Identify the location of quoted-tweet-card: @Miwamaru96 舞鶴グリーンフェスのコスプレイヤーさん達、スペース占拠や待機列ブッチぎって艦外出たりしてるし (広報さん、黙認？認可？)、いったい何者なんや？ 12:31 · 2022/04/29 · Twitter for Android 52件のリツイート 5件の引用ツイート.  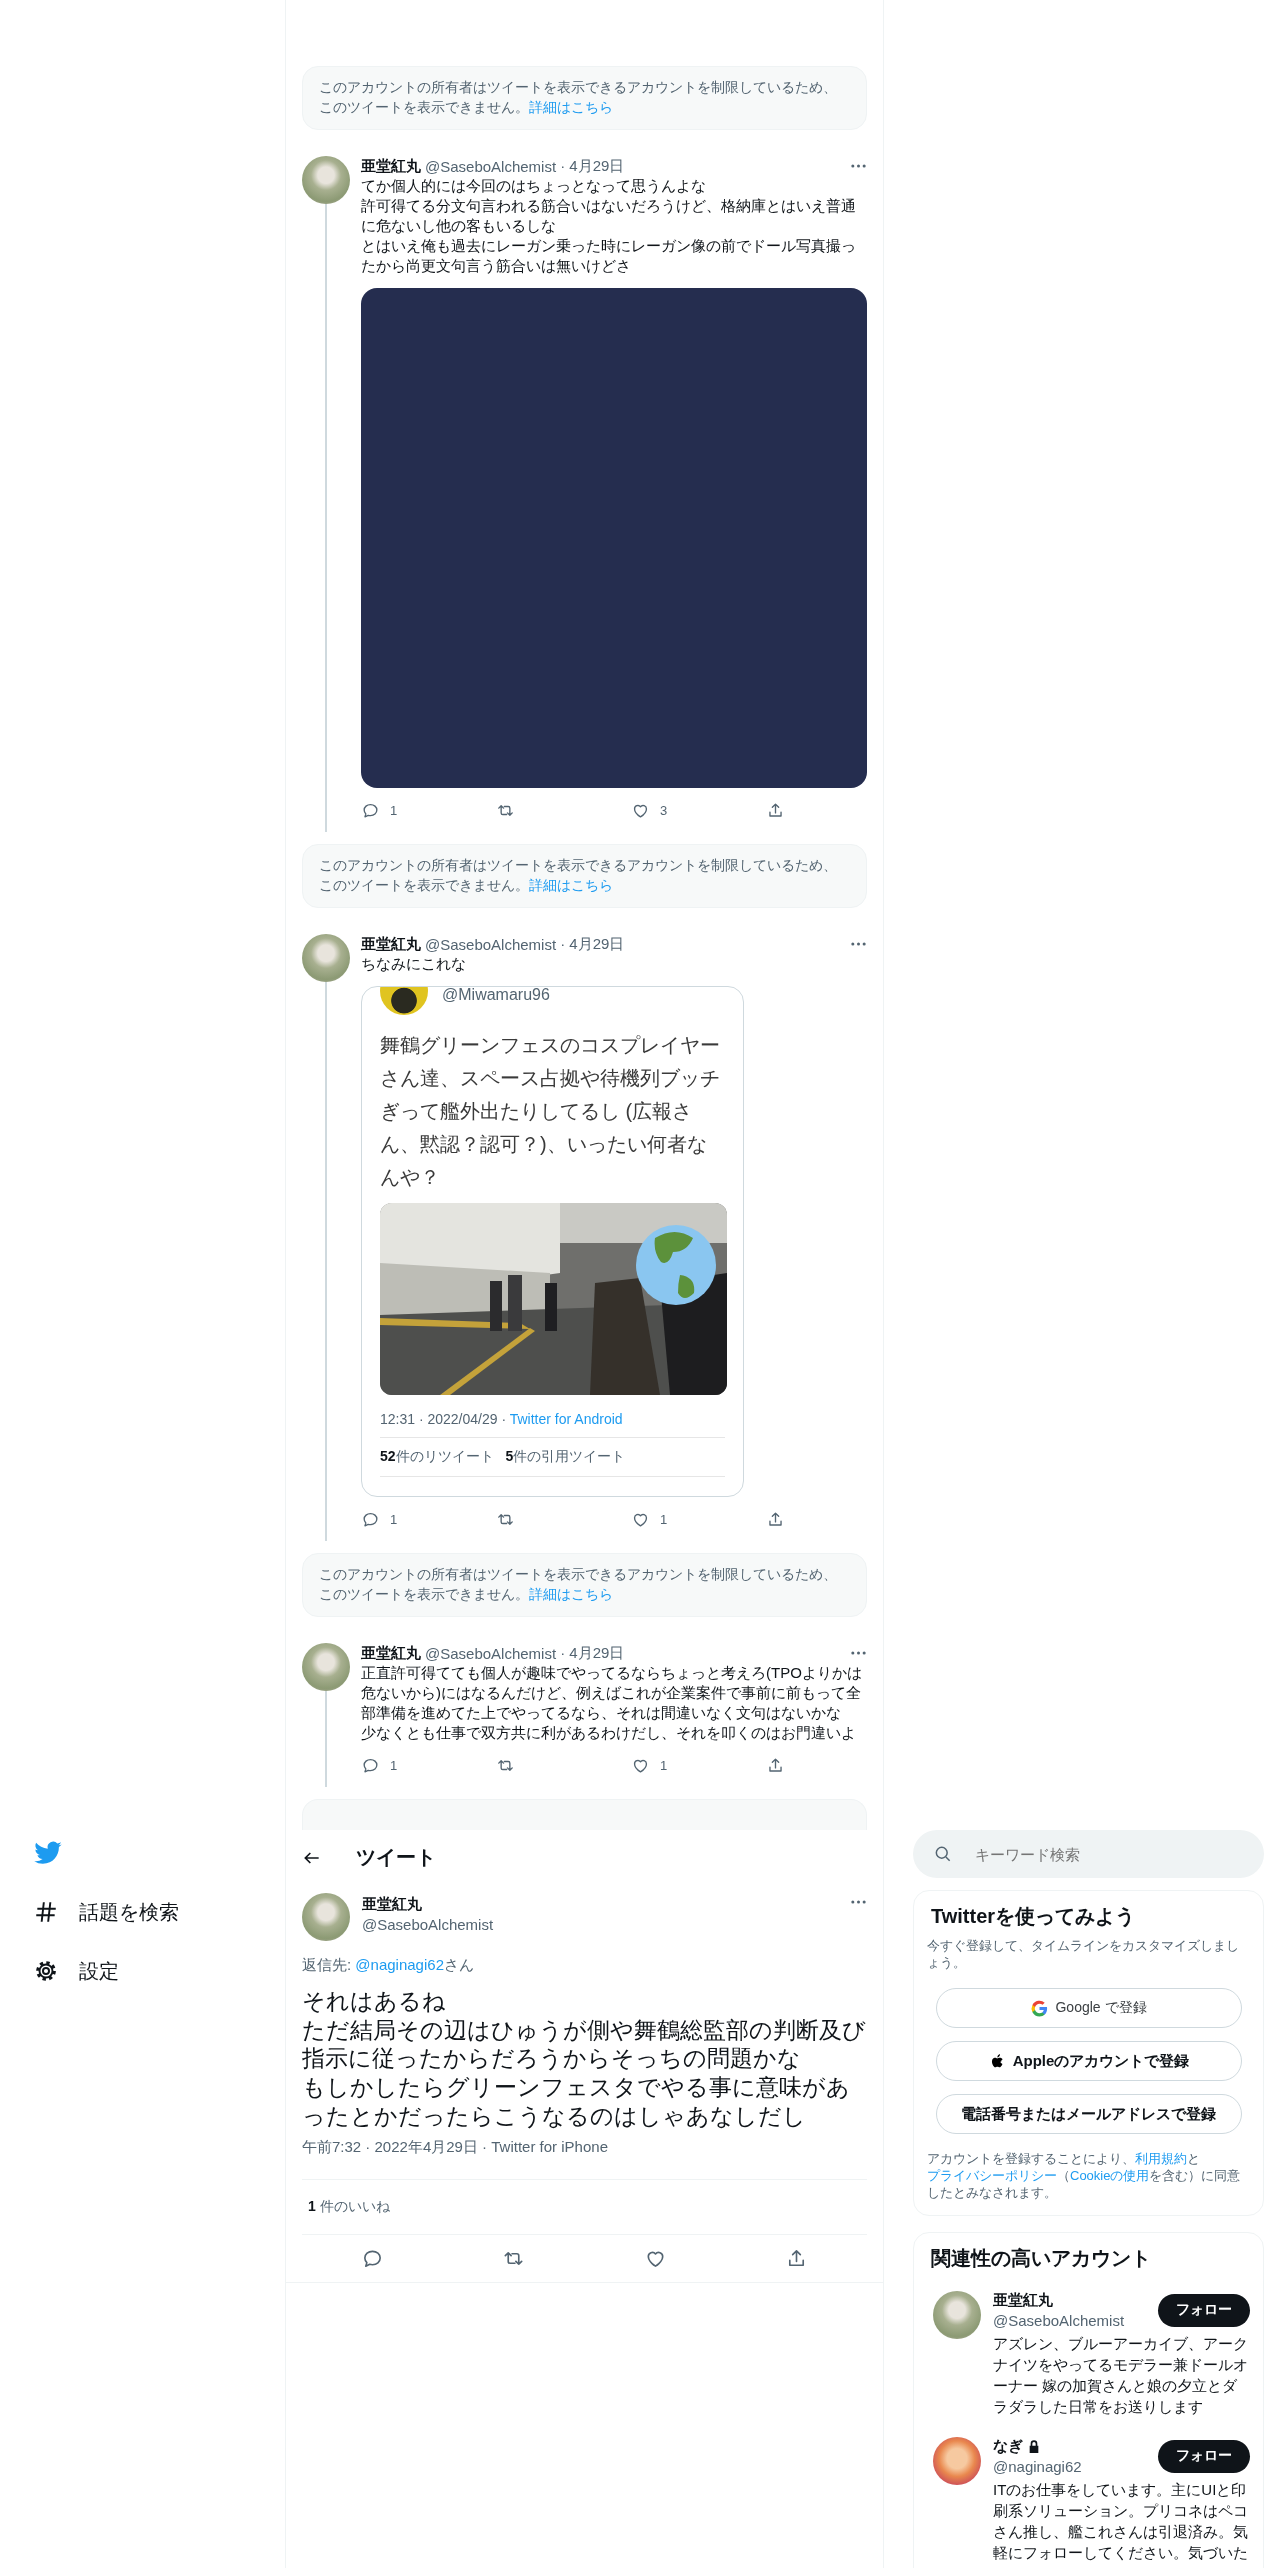
(552, 1241).